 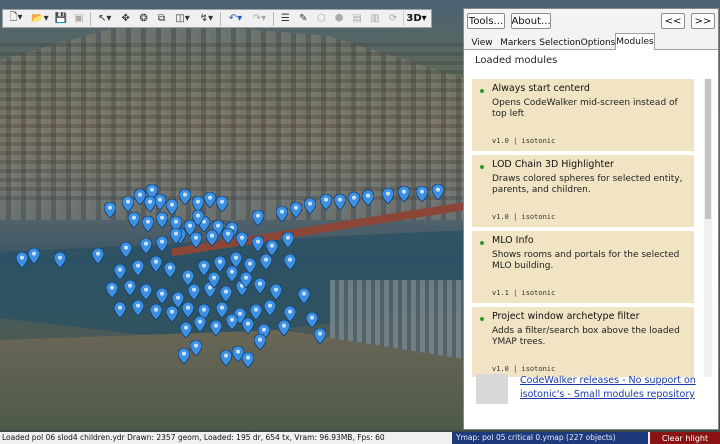 I want to click on transform-space-icon: ◫▾, so click(x=183, y=18).